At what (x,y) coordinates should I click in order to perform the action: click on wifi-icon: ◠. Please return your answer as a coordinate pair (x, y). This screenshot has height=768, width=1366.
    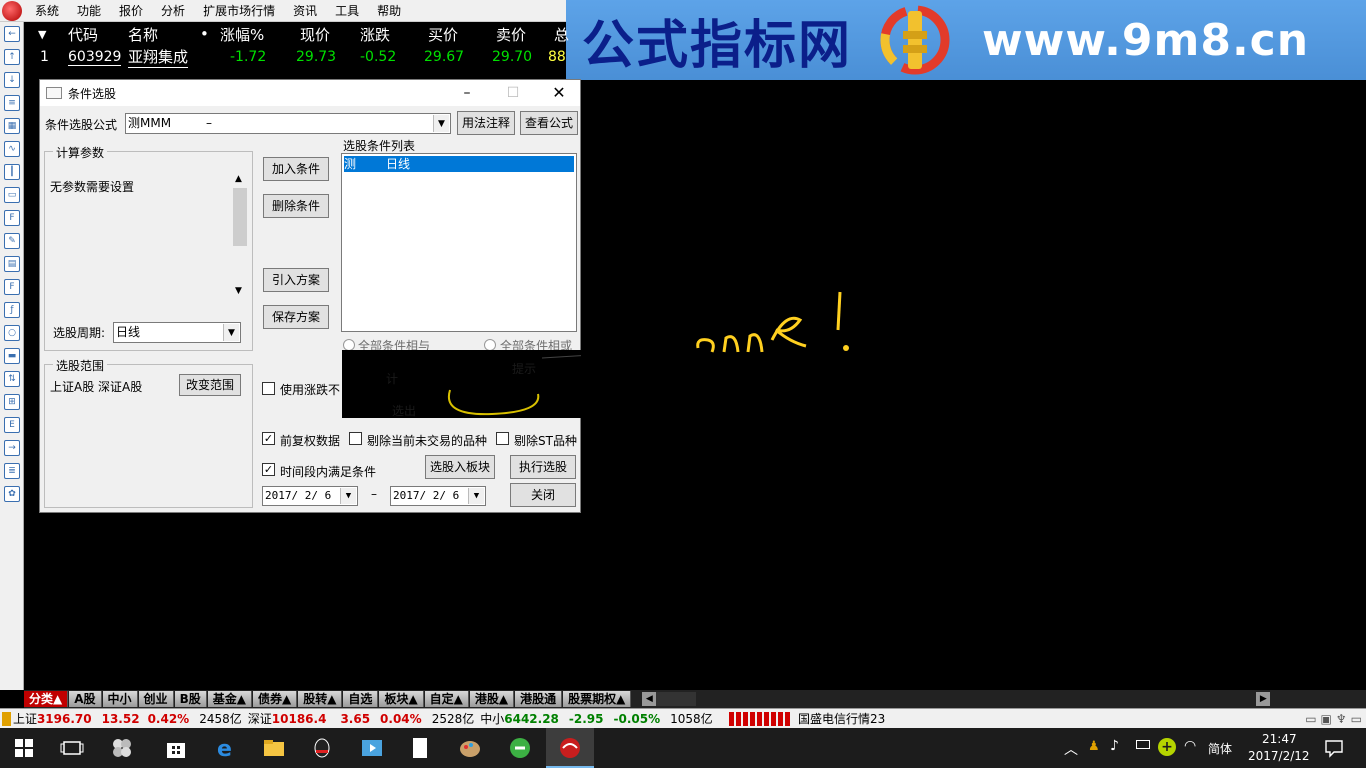
    Looking at the image, I should click on (1190, 746).